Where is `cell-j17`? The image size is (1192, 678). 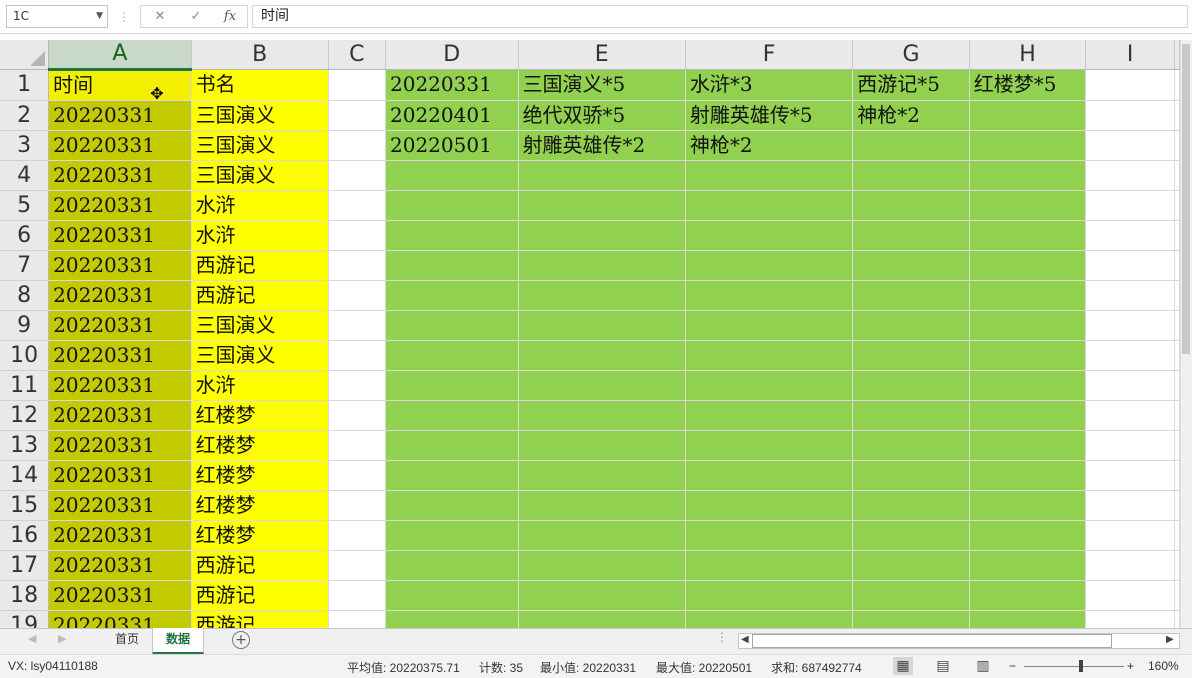
cell-j17 is located at coordinates (1177, 565).